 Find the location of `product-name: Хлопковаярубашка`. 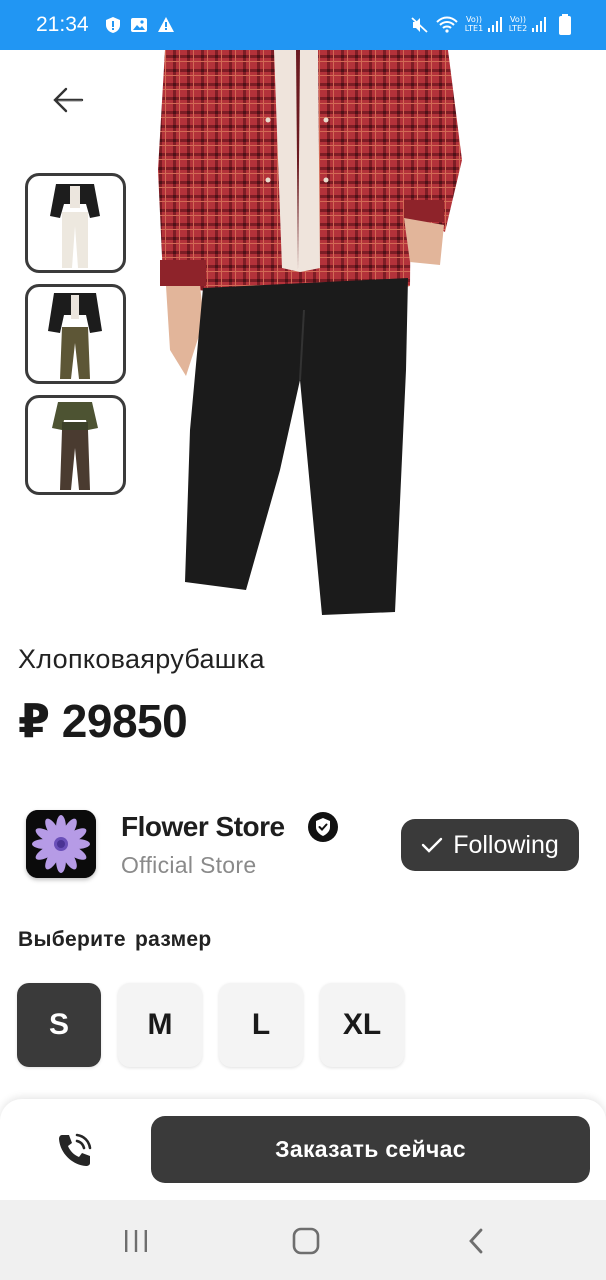

product-name: Хлопковаярубашка is located at coordinates (141, 659).